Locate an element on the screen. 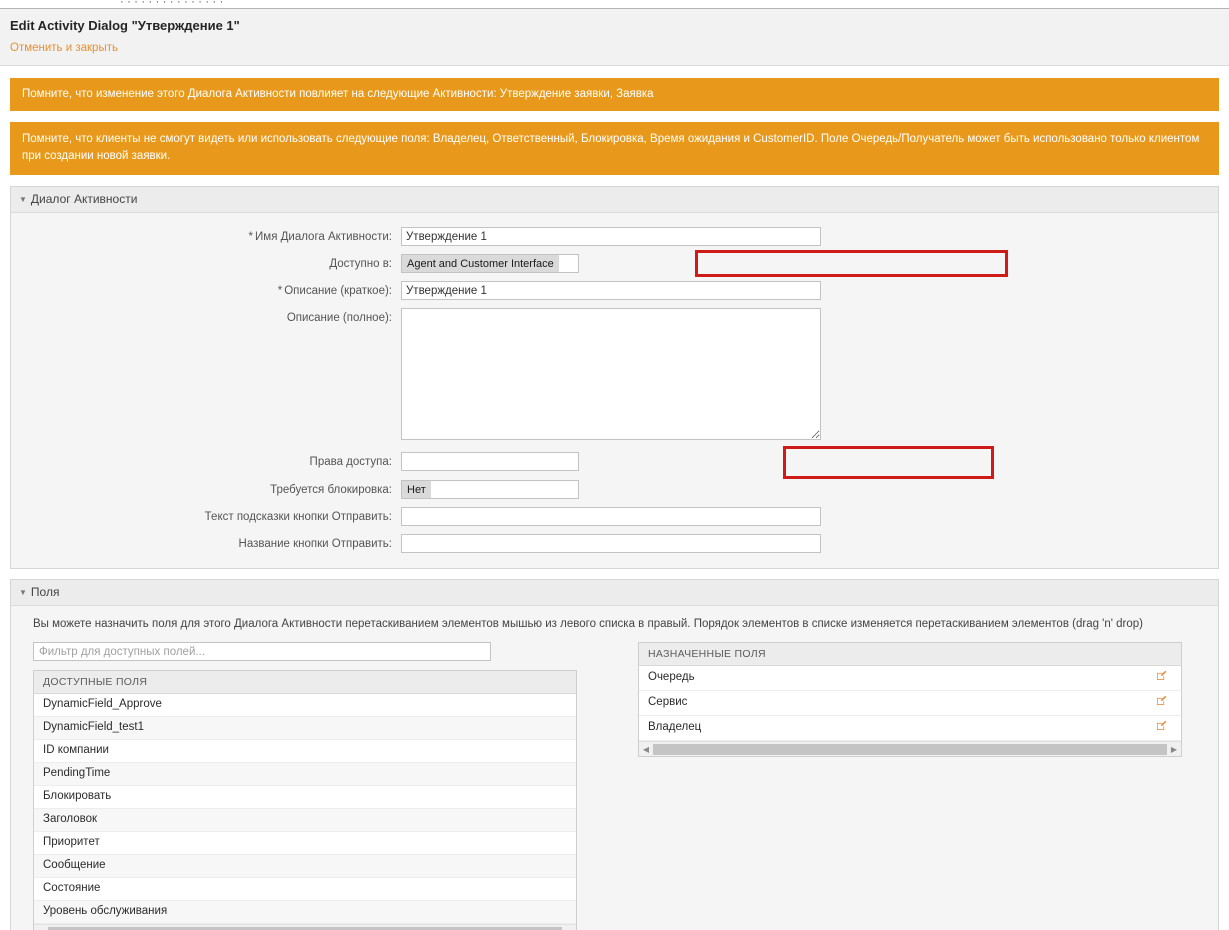 Image resolution: width=1229 pixels, height=930 pixels. activity-dialog-section-header: ▼ Диалог Активности is located at coordinates (614, 200).